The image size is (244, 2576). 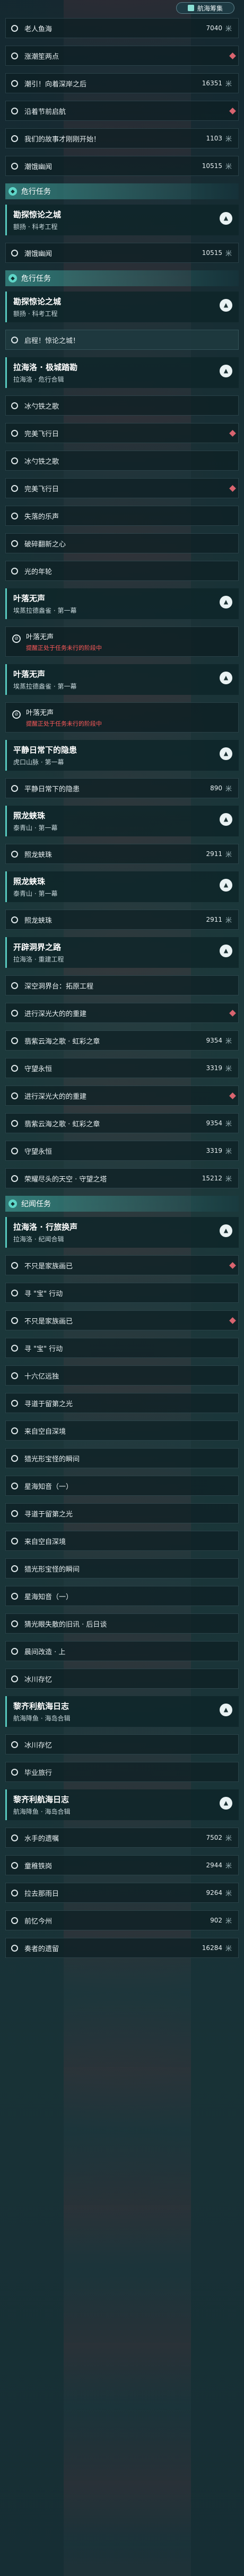 What do you see at coordinates (122, 166) in the screenshot?
I see `task-row: 潮饿幽闻 10515 米` at bounding box center [122, 166].